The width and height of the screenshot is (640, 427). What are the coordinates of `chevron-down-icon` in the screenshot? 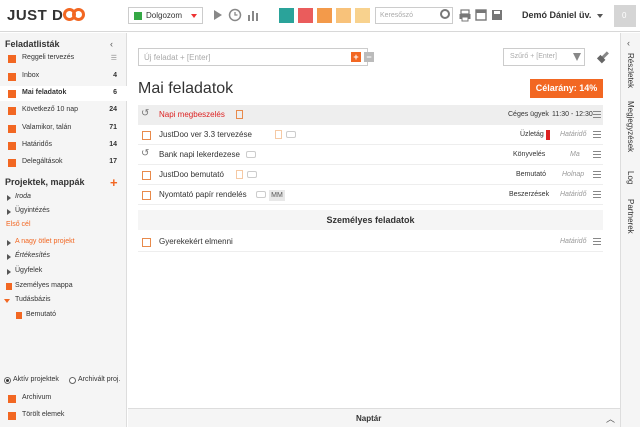 It's located at (194, 16).